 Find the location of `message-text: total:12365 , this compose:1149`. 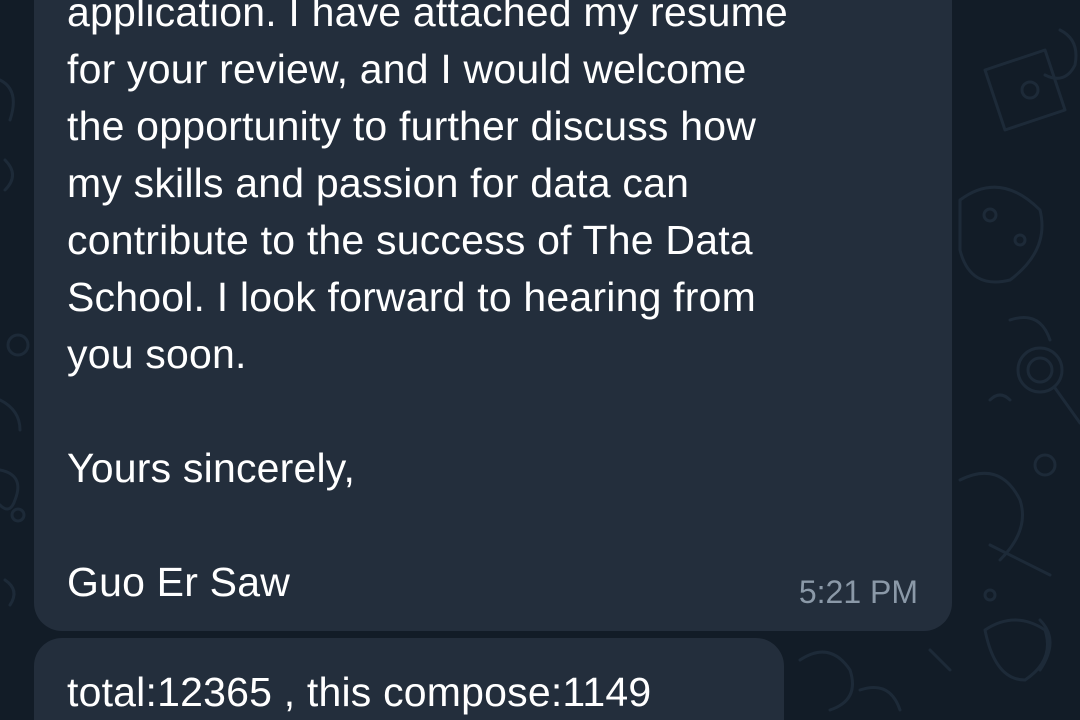

message-text: total:12365 , this compose:1149 is located at coordinates (359, 692).